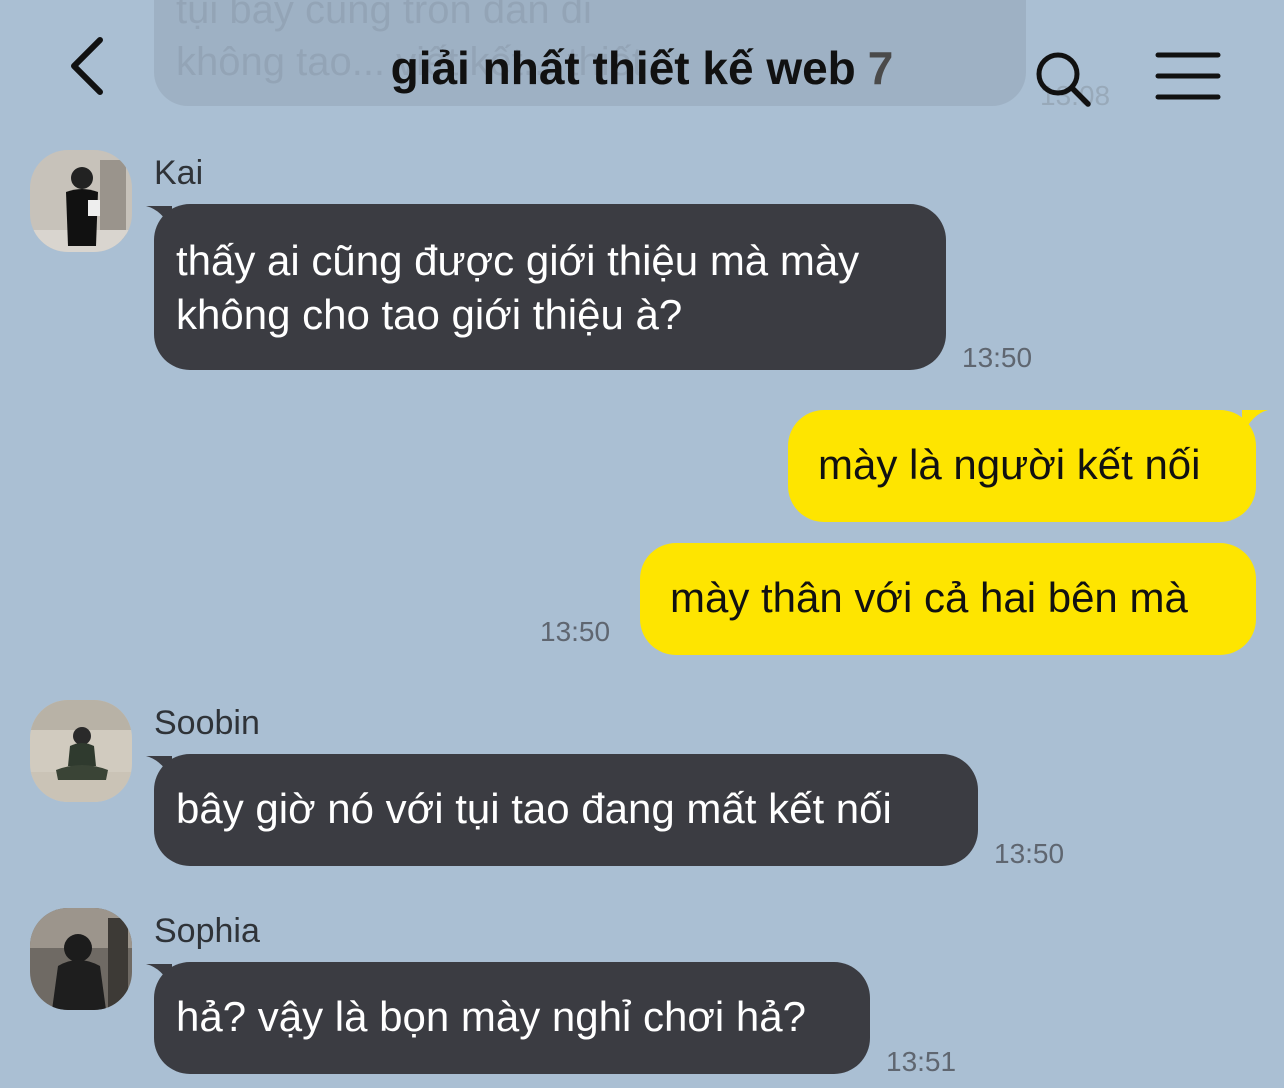 The width and height of the screenshot is (1284, 1088). Describe the element at coordinates (491, 1016) in the screenshot. I see `message-text: hả? vậy là bọn mày nghỉ chơi hả?` at that location.